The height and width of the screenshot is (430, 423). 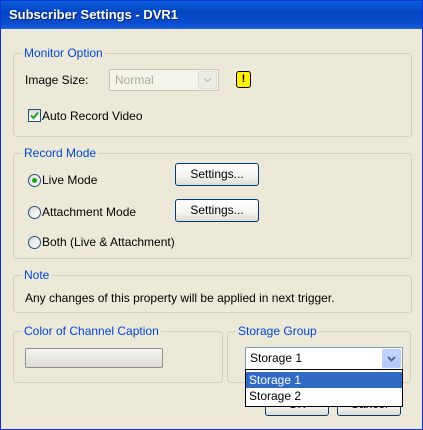 What do you see at coordinates (134, 80) in the screenshot?
I see `image-size-value: Normal` at bounding box center [134, 80].